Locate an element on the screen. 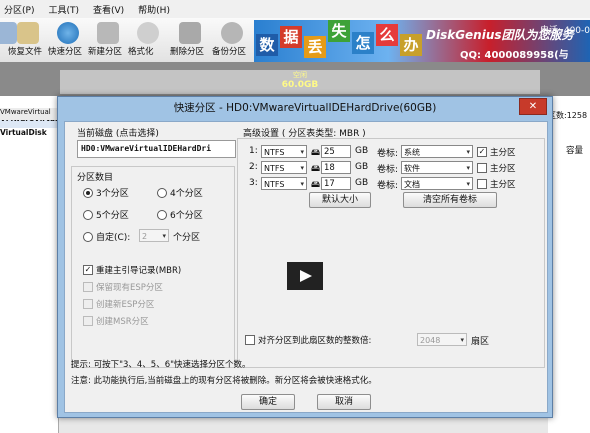 Image resolution: width=590 pixels, height=433 pixels. size-input-2: 18 is located at coordinates (336, 167).